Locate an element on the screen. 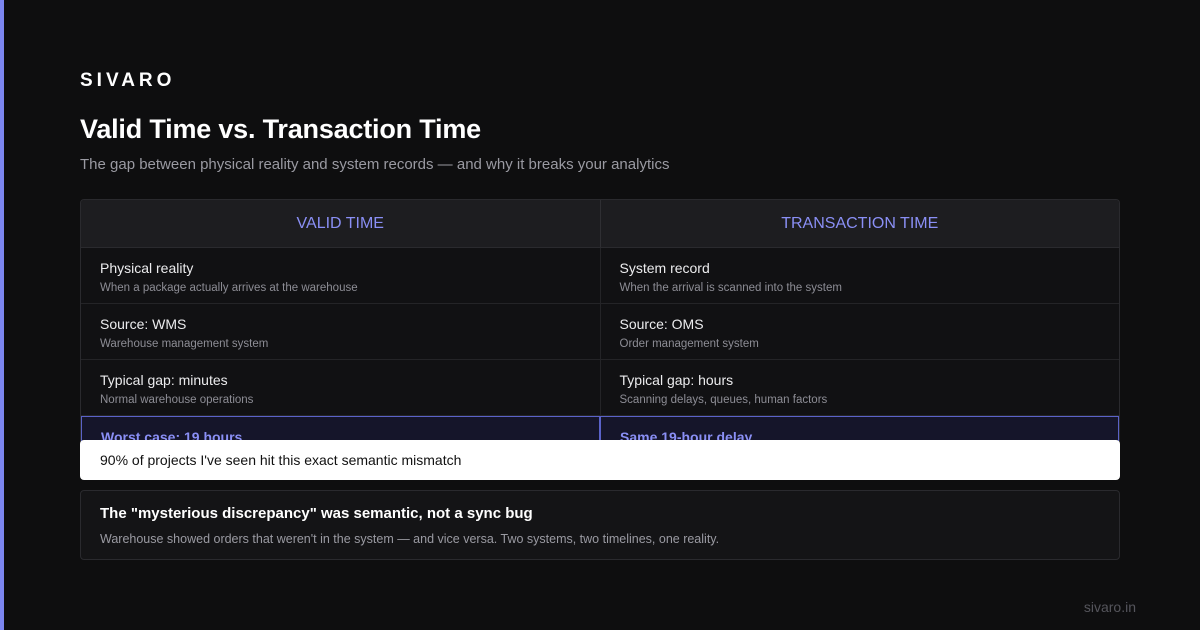 The image size is (1200, 630). cell-main-text: System record is located at coordinates (664, 268).